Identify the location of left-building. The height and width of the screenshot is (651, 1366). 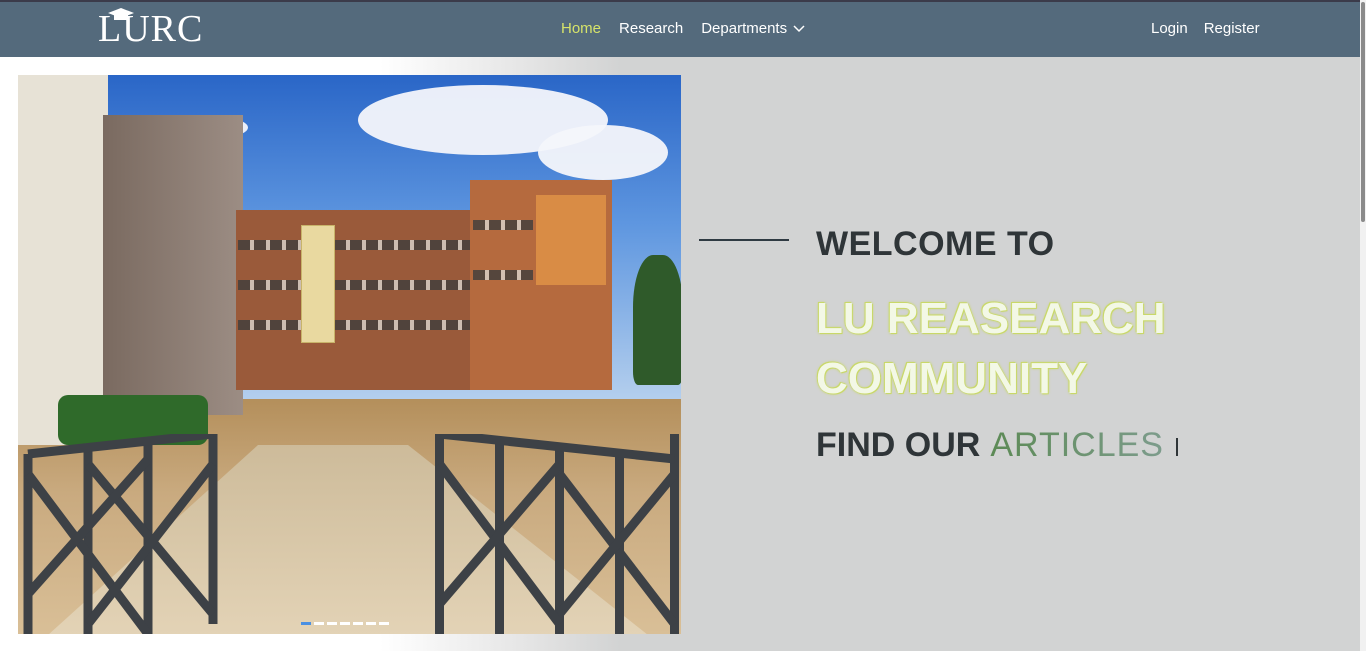
(63, 260).